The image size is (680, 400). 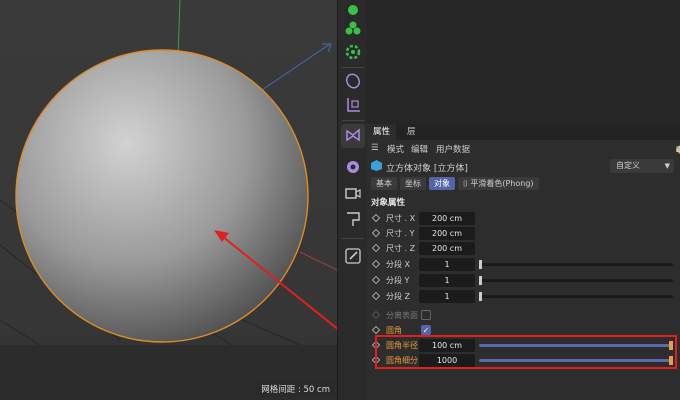 I want to click on spline-icon, so click(x=353, y=136).